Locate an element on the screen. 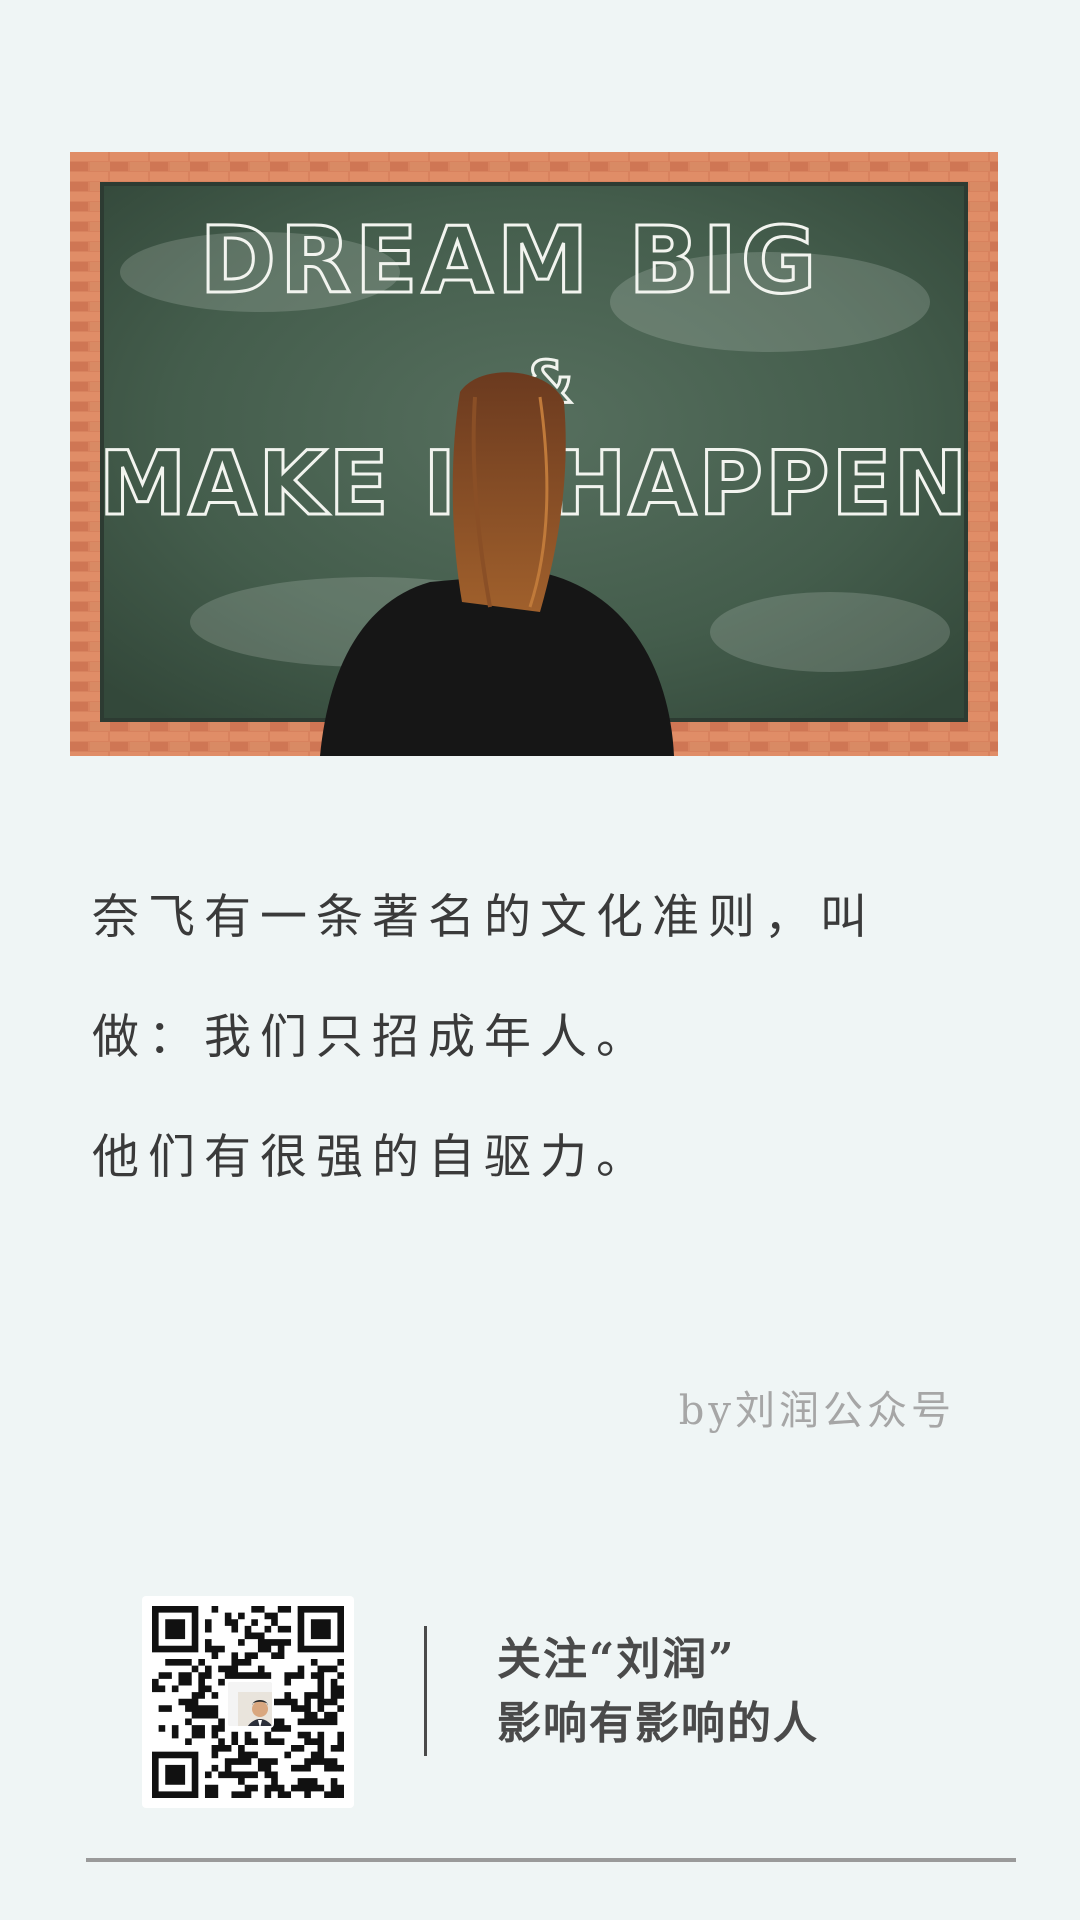 The width and height of the screenshot is (1080, 1920). follow-line-1: 关注“刘润” is located at coordinates (616, 1659).